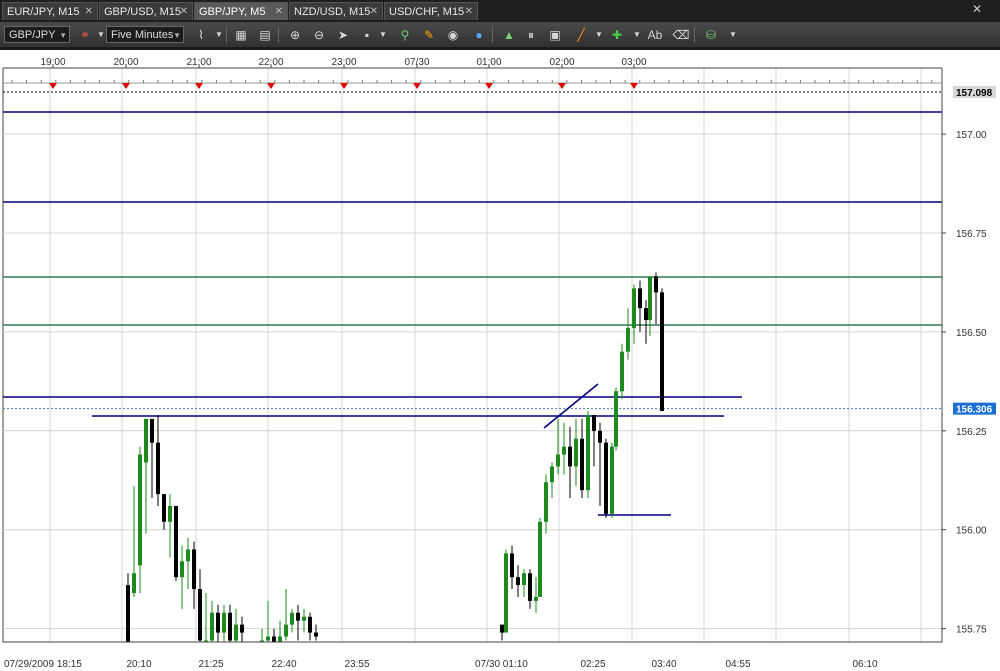 The image size is (1000, 671). I want to click on price-tick-label: 157.00, so click(971, 135).